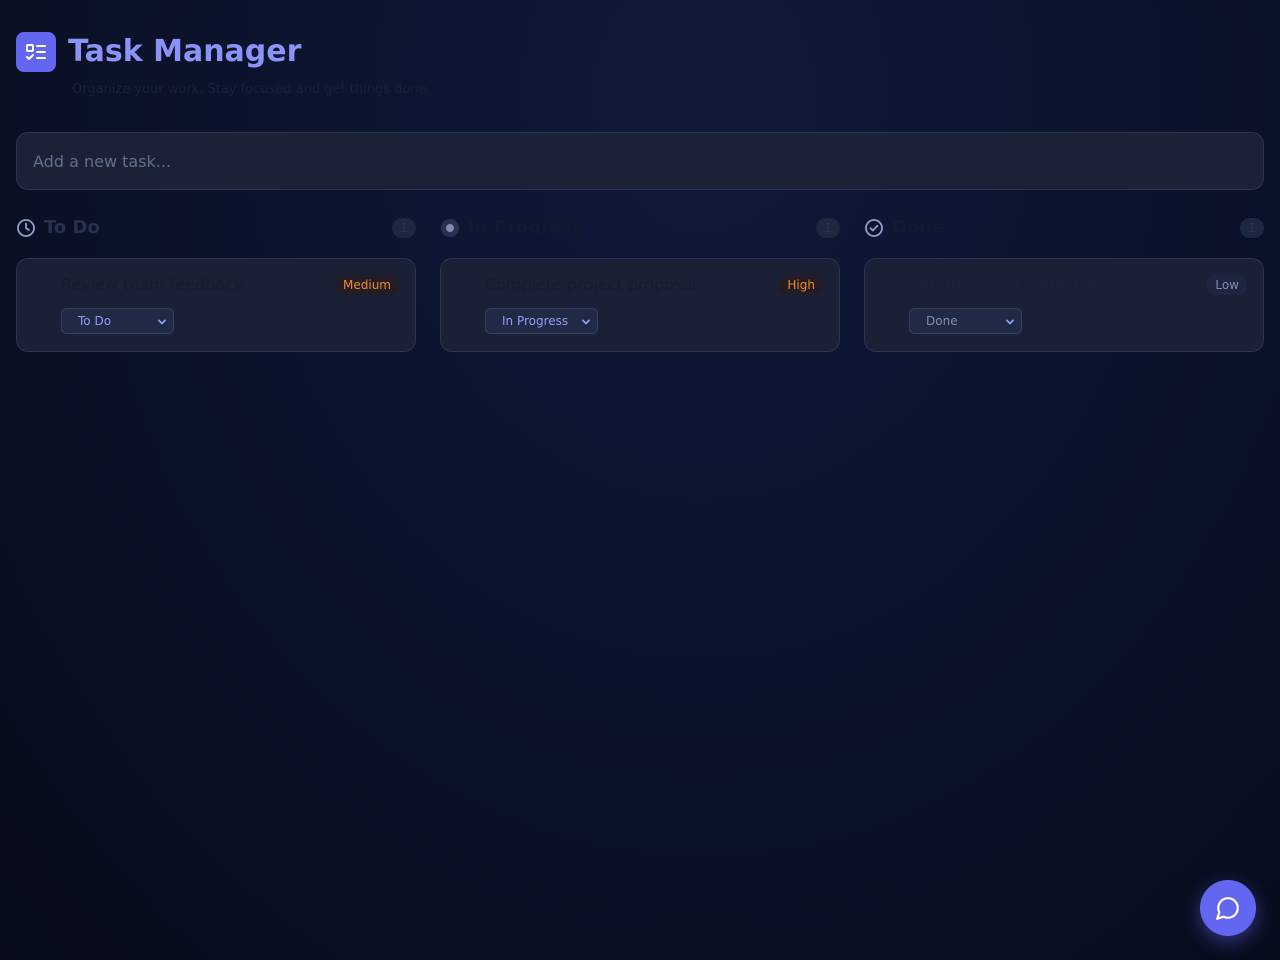 The height and width of the screenshot is (960, 1280). I want to click on column-title: To Do, so click(72, 227).